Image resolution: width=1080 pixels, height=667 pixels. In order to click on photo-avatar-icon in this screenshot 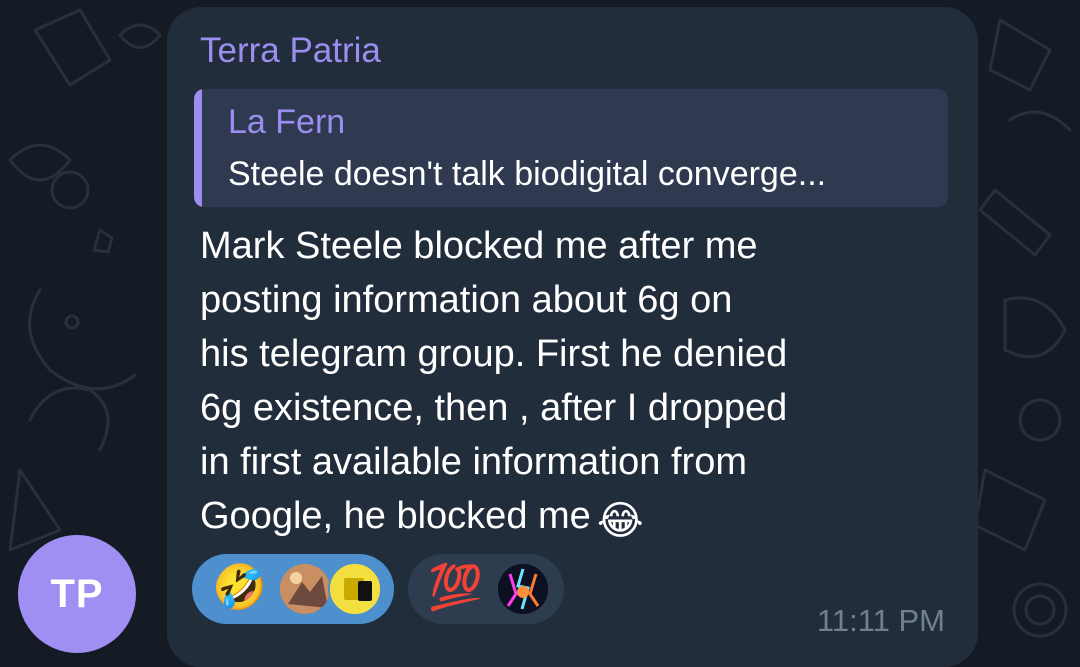, I will do `click(305, 589)`.